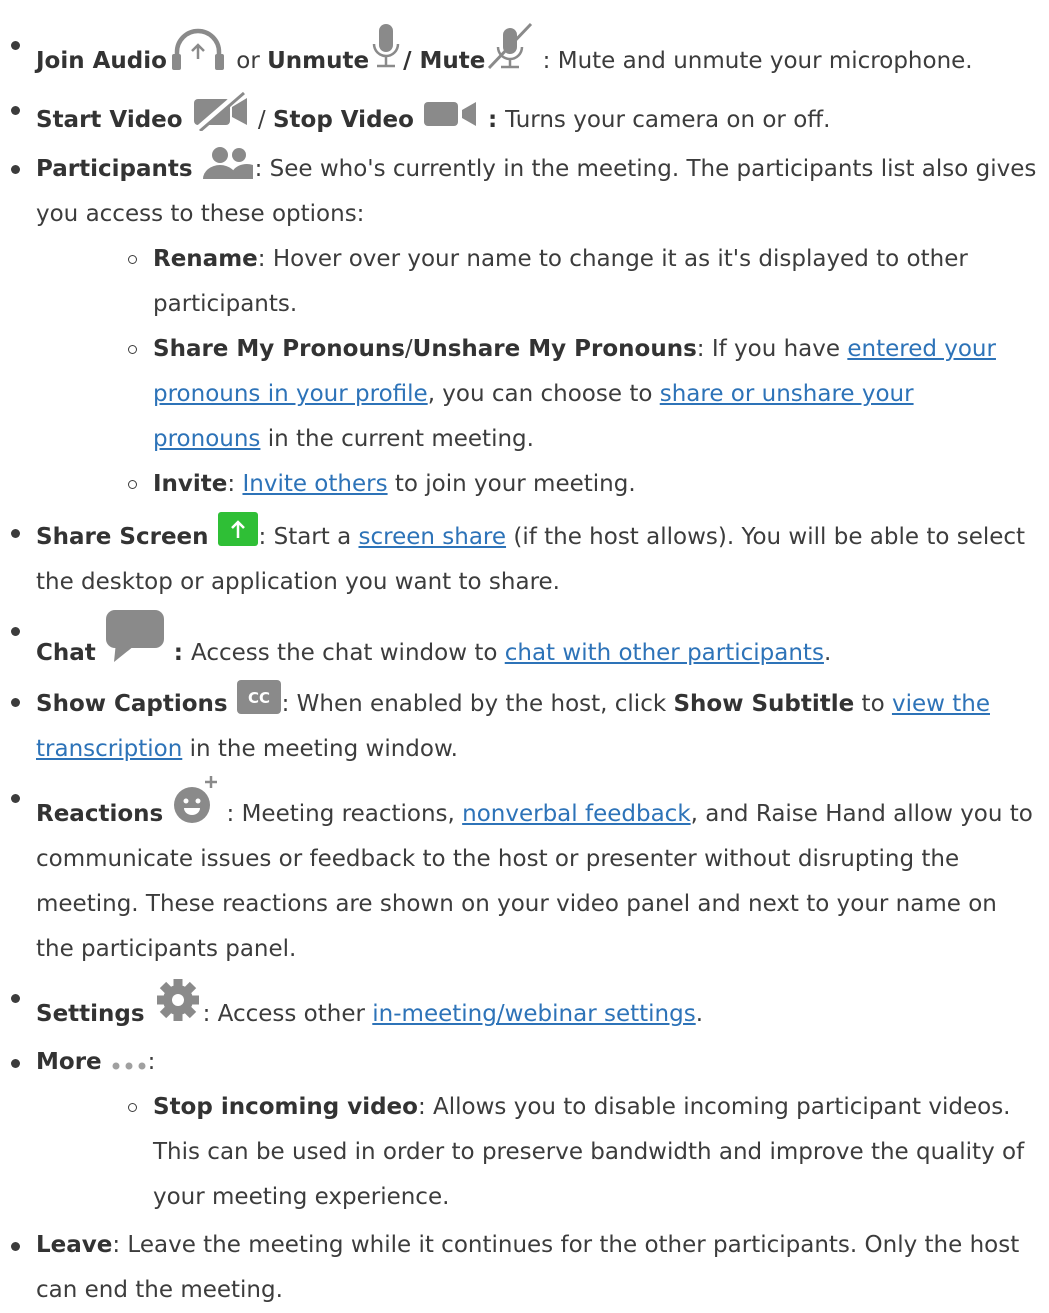 This screenshot has height=1313, width=1049. Describe the element at coordinates (70, 653) in the screenshot. I see `term-label: Chat` at that location.